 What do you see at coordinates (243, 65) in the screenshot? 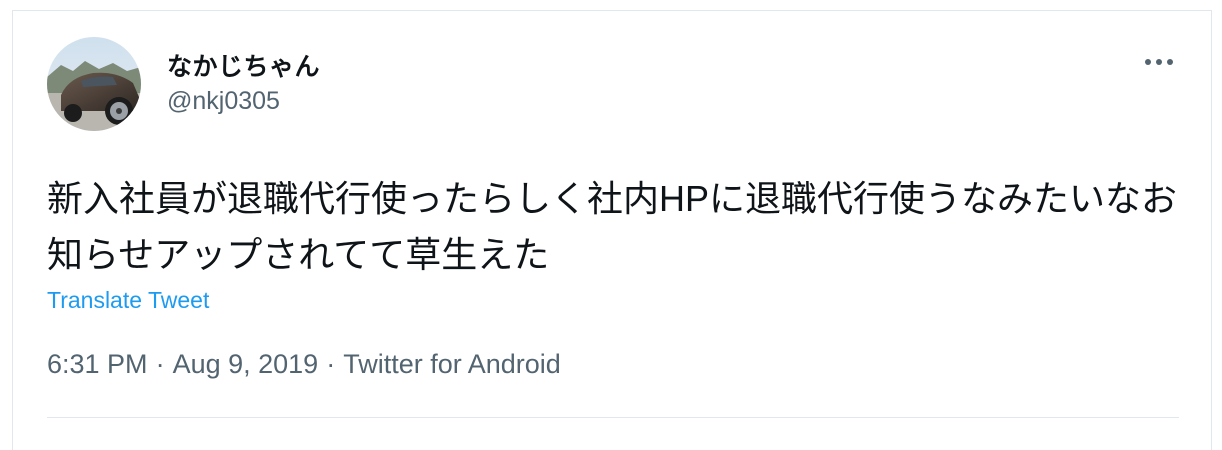
I see `author-display-name: なかじちゃん` at bounding box center [243, 65].